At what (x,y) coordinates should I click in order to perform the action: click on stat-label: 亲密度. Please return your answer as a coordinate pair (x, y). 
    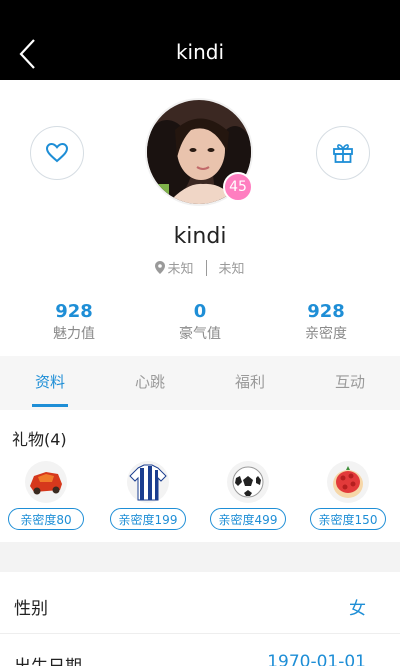
    Looking at the image, I should click on (326, 334).